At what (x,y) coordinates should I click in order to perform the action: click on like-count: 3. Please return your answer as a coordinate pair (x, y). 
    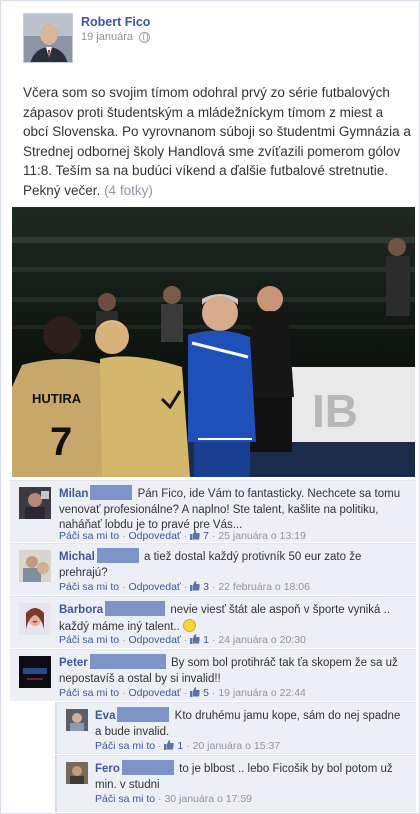
    Looking at the image, I should click on (206, 587).